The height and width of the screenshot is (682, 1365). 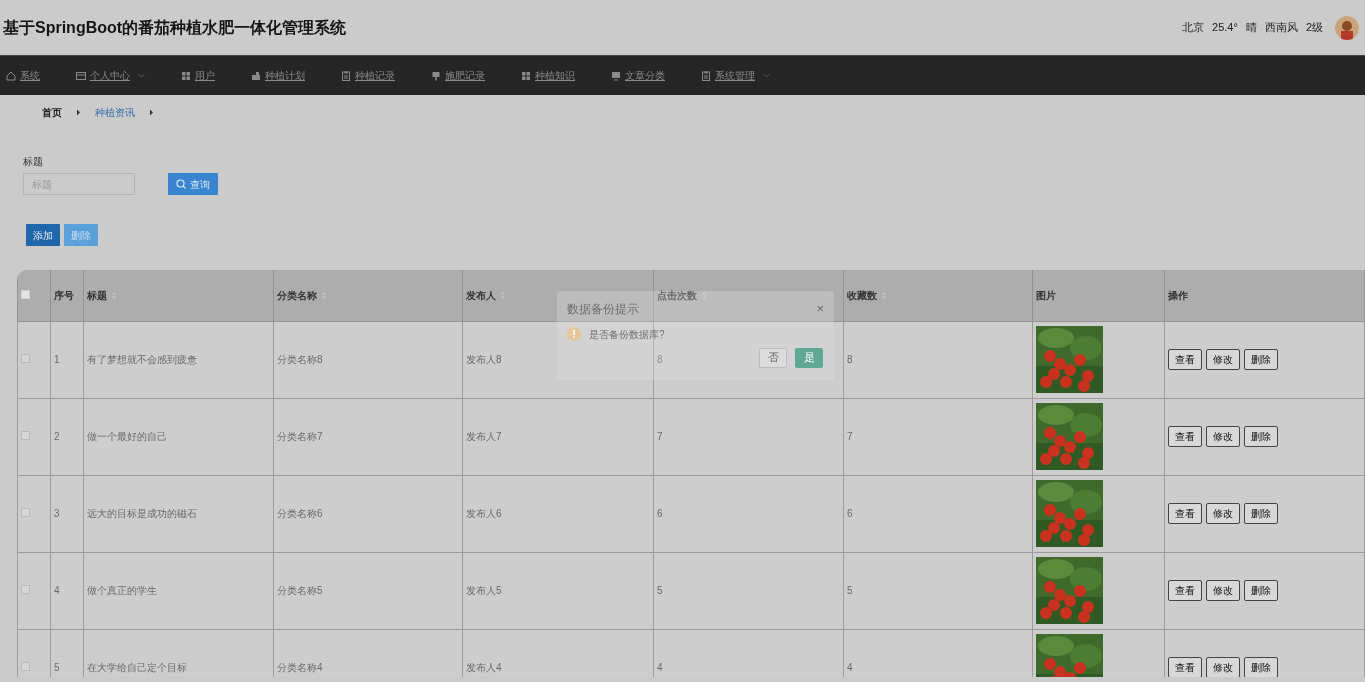 What do you see at coordinates (735, 75) in the screenshot?
I see `nav-item: 系统管理` at bounding box center [735, 75].